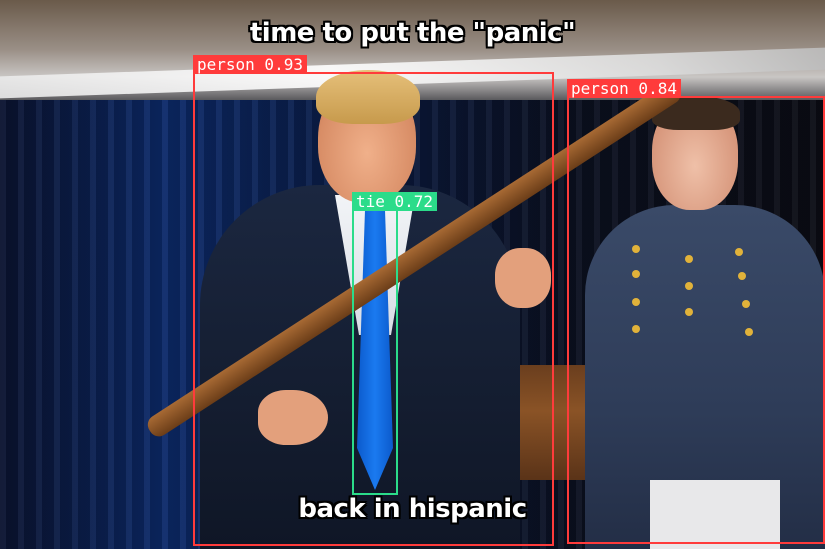 The image size is (825, 549). I want to click on top-caption: time to put the "panic", so click(412, 33).